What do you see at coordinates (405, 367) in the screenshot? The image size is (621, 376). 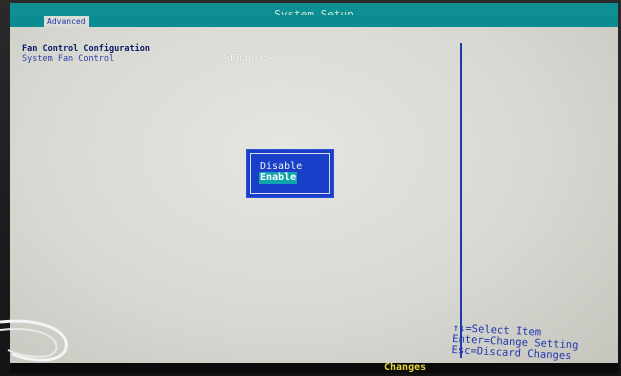 I see `bottom-bar-label: Changes` at bounding box center [405, 367].